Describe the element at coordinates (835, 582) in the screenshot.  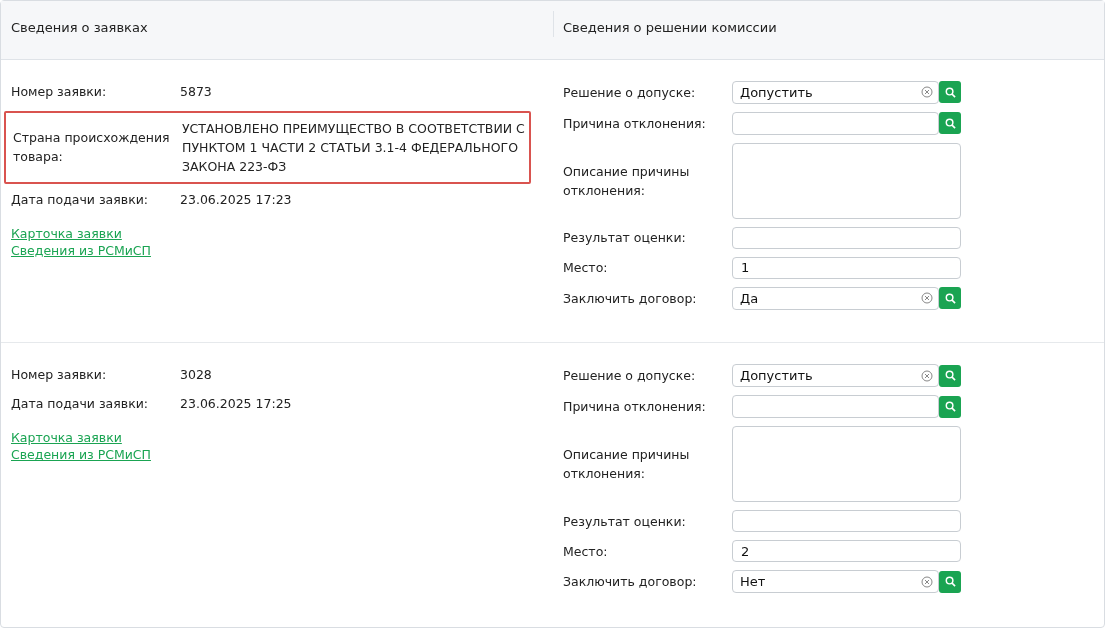
I see `select-field: Нет` at that location.